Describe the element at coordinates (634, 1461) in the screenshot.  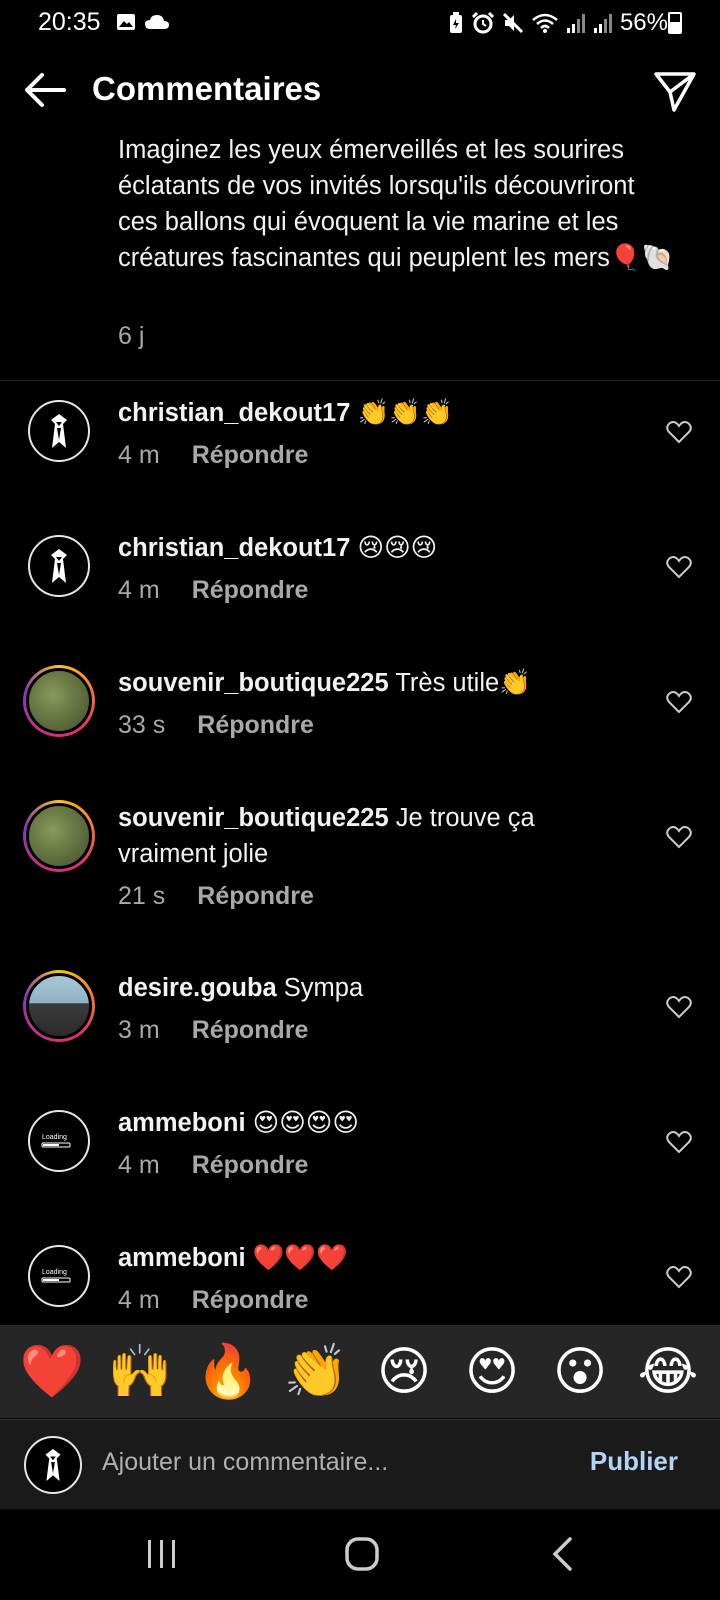
I see `publish-button: Publier` at that location.